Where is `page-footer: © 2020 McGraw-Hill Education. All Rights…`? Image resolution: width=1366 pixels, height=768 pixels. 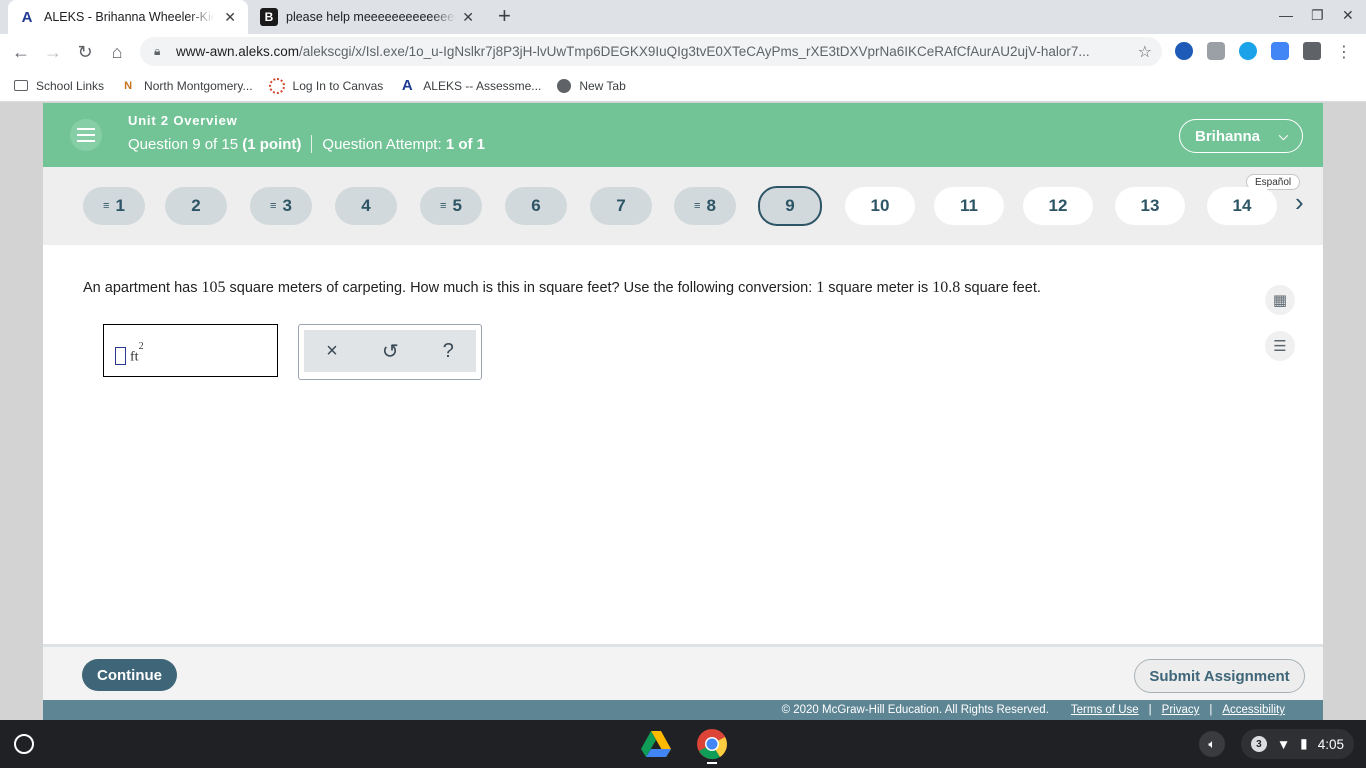
page-footer: © 2020 McGraw-Hill Education. All Rights… is located at coordinates (683, 710).